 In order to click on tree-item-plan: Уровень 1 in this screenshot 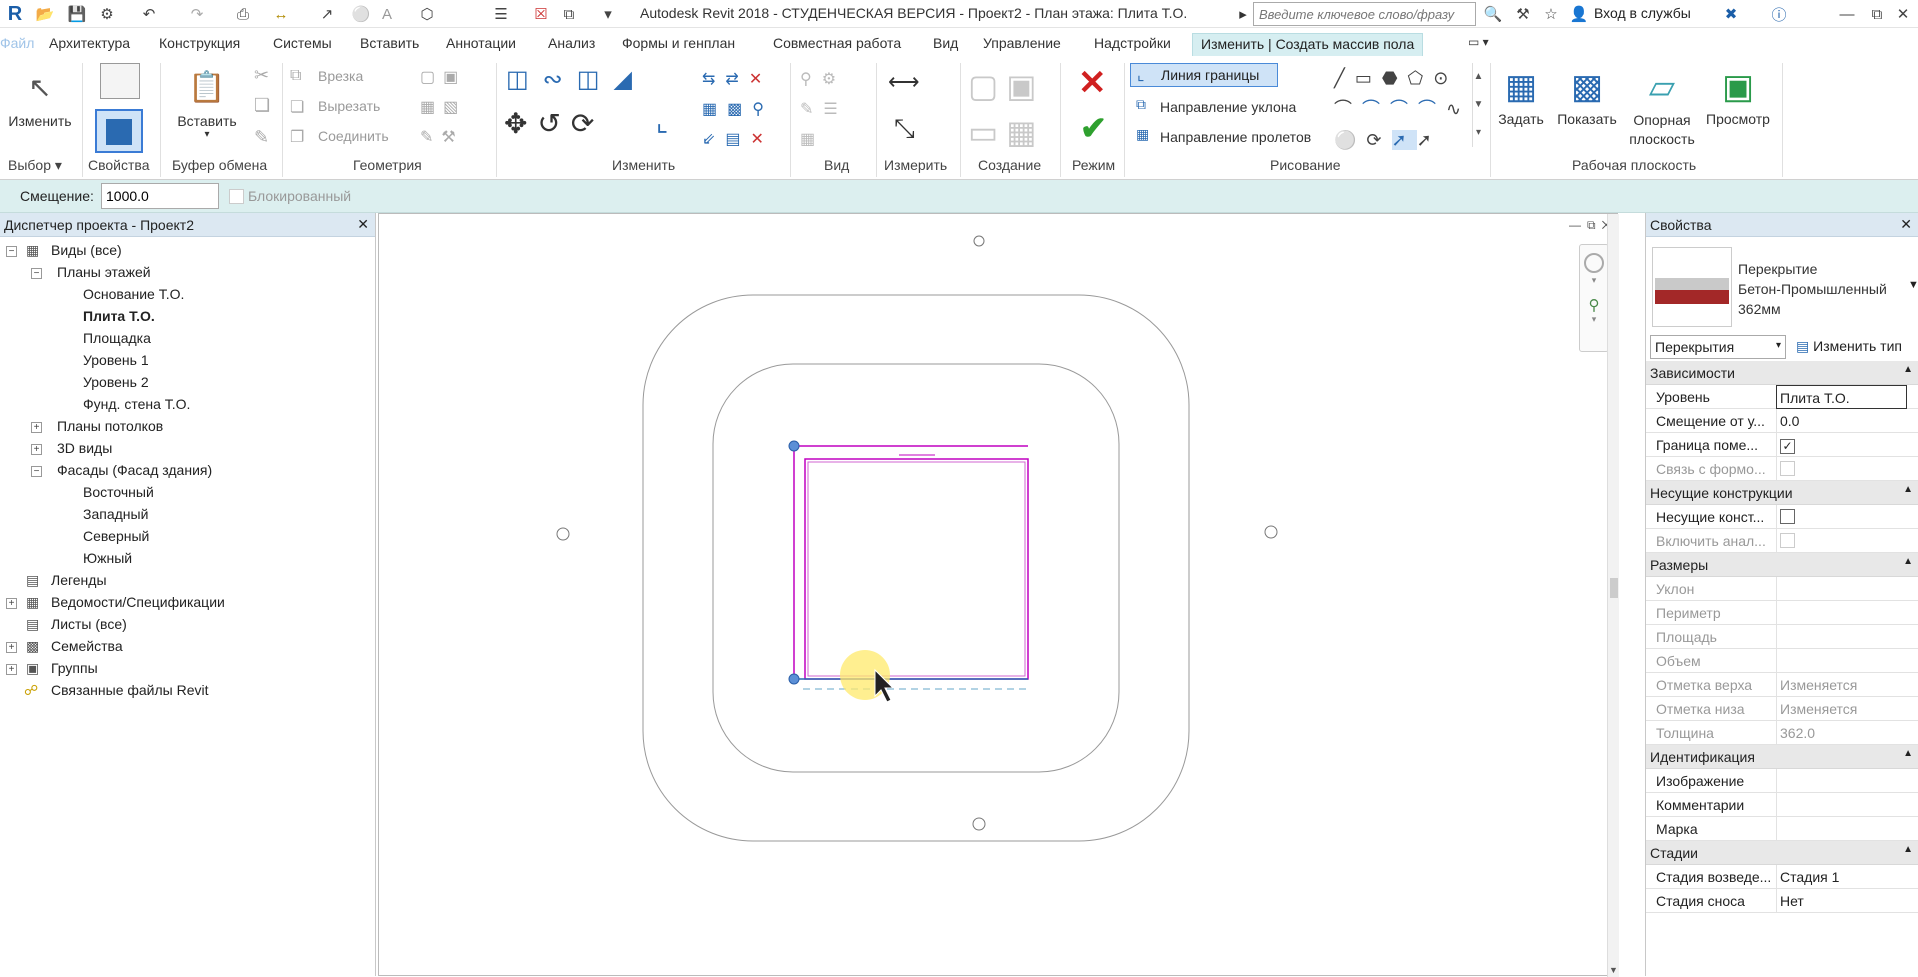, I will do `click(116, 360)`.